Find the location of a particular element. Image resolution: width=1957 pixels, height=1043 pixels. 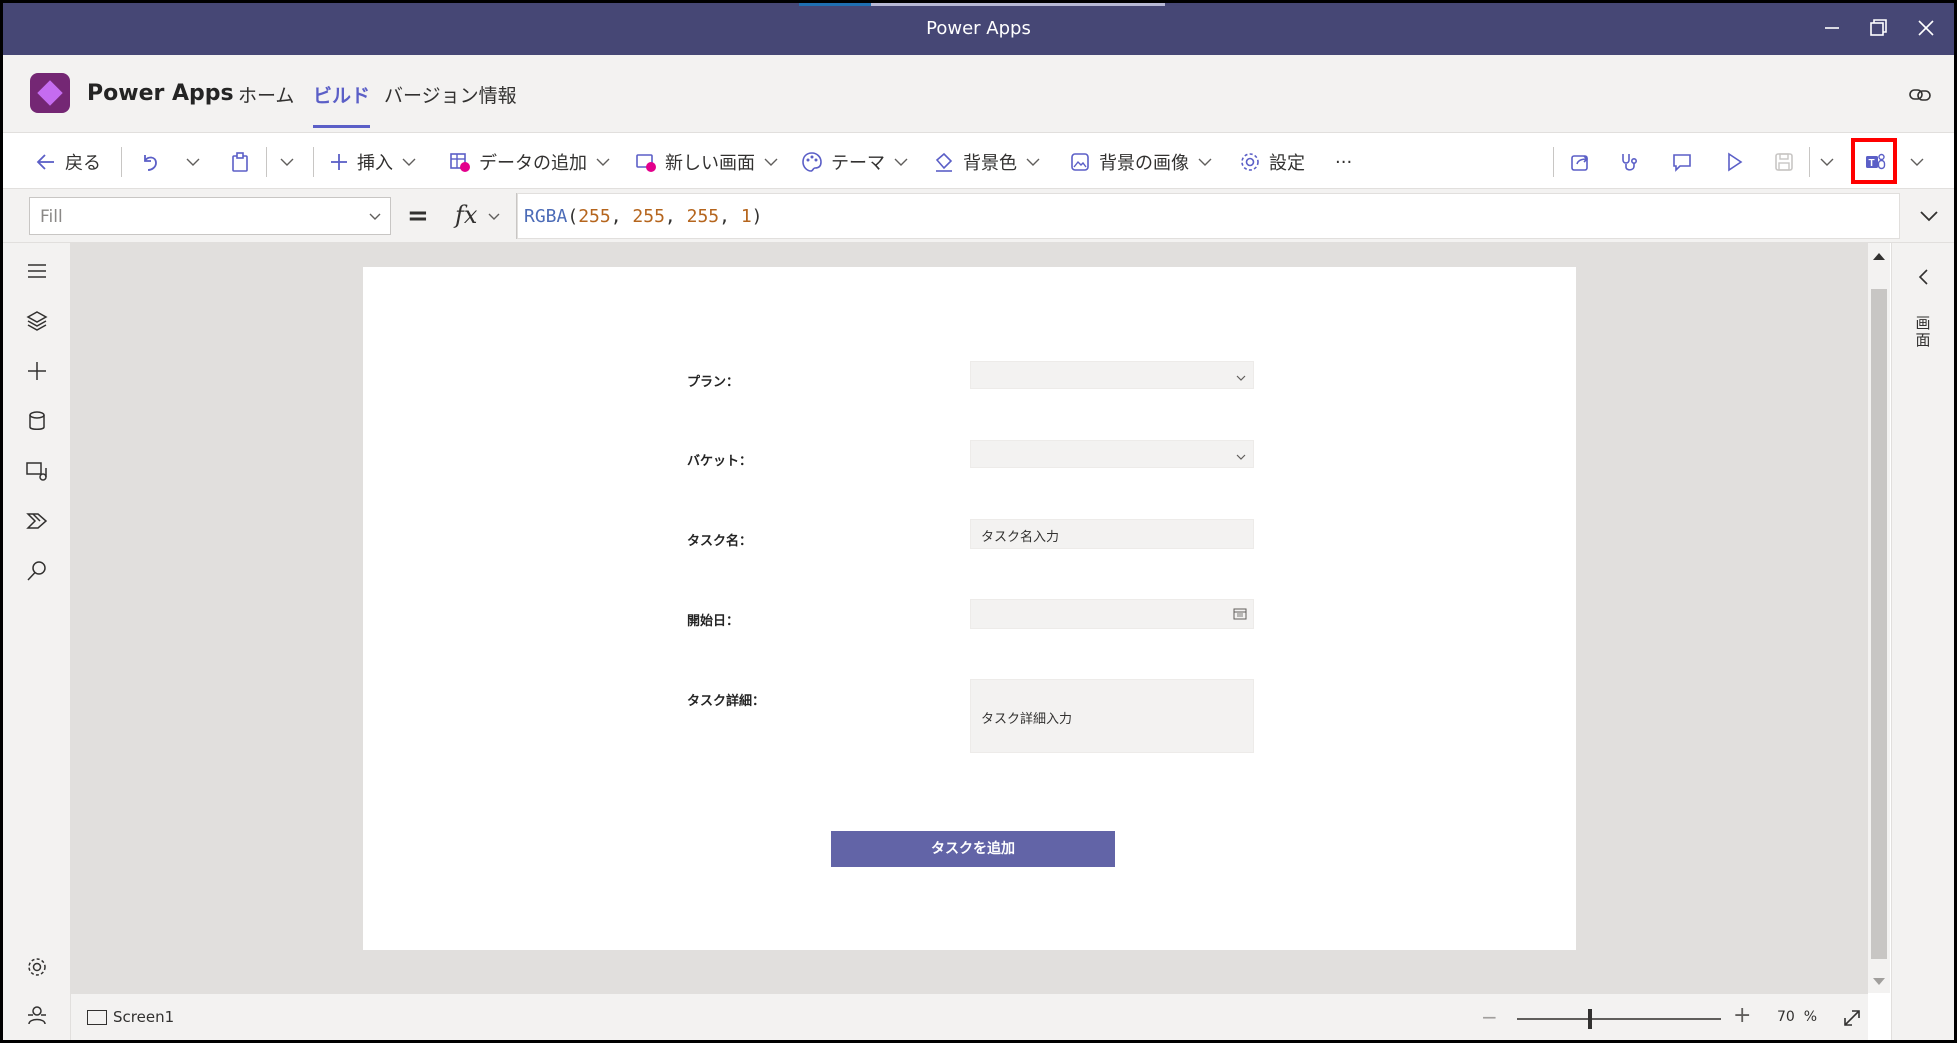

property-select: Fill is located at coordinates (210, 216).